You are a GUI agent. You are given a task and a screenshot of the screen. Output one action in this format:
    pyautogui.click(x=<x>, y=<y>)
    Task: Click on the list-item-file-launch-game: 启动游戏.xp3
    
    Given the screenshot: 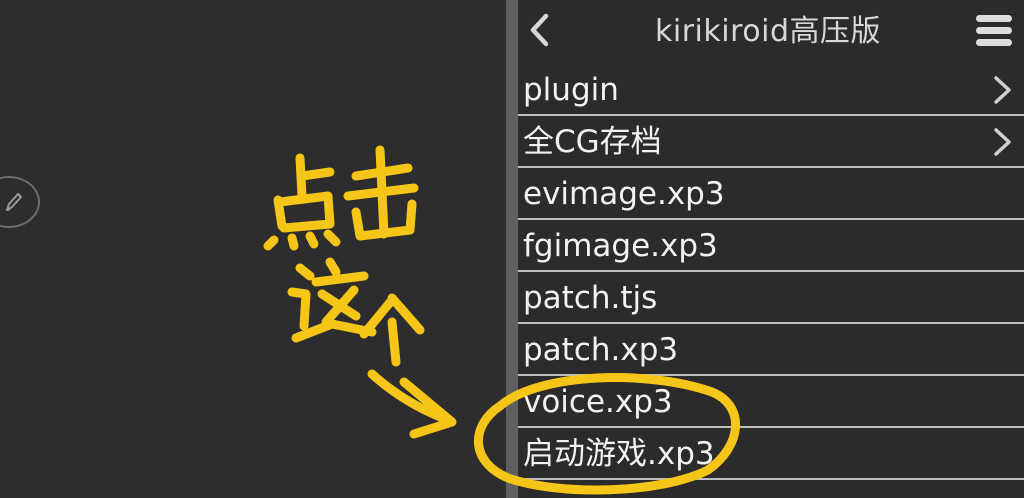 What is the action you would take?
    pyautogui.click(x=771, y=454)
    